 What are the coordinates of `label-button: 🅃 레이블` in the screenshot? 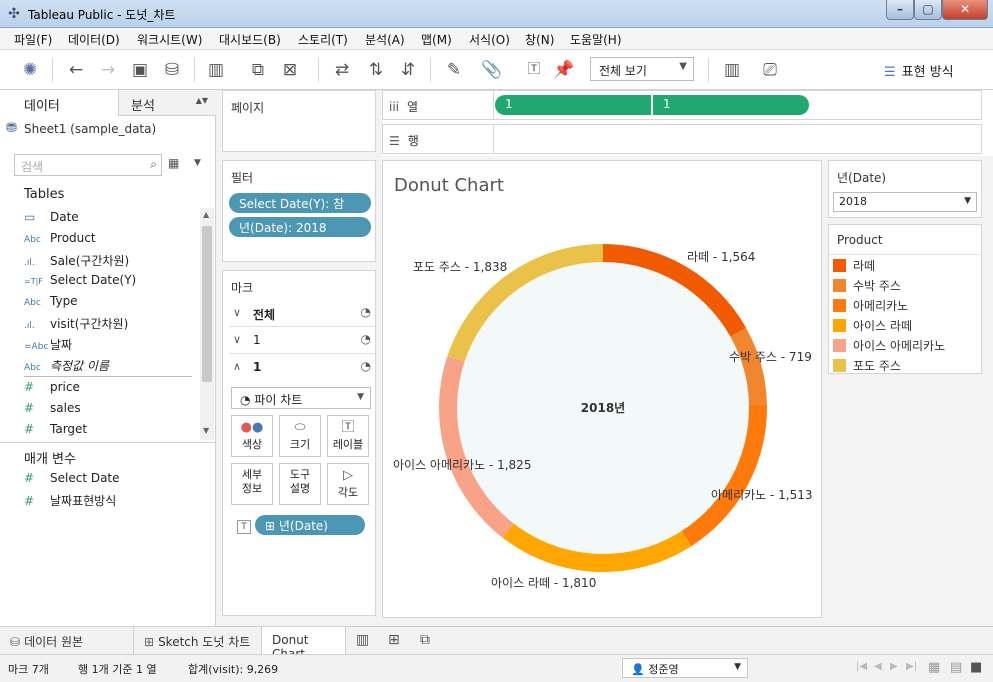 It's located at (348, 436).